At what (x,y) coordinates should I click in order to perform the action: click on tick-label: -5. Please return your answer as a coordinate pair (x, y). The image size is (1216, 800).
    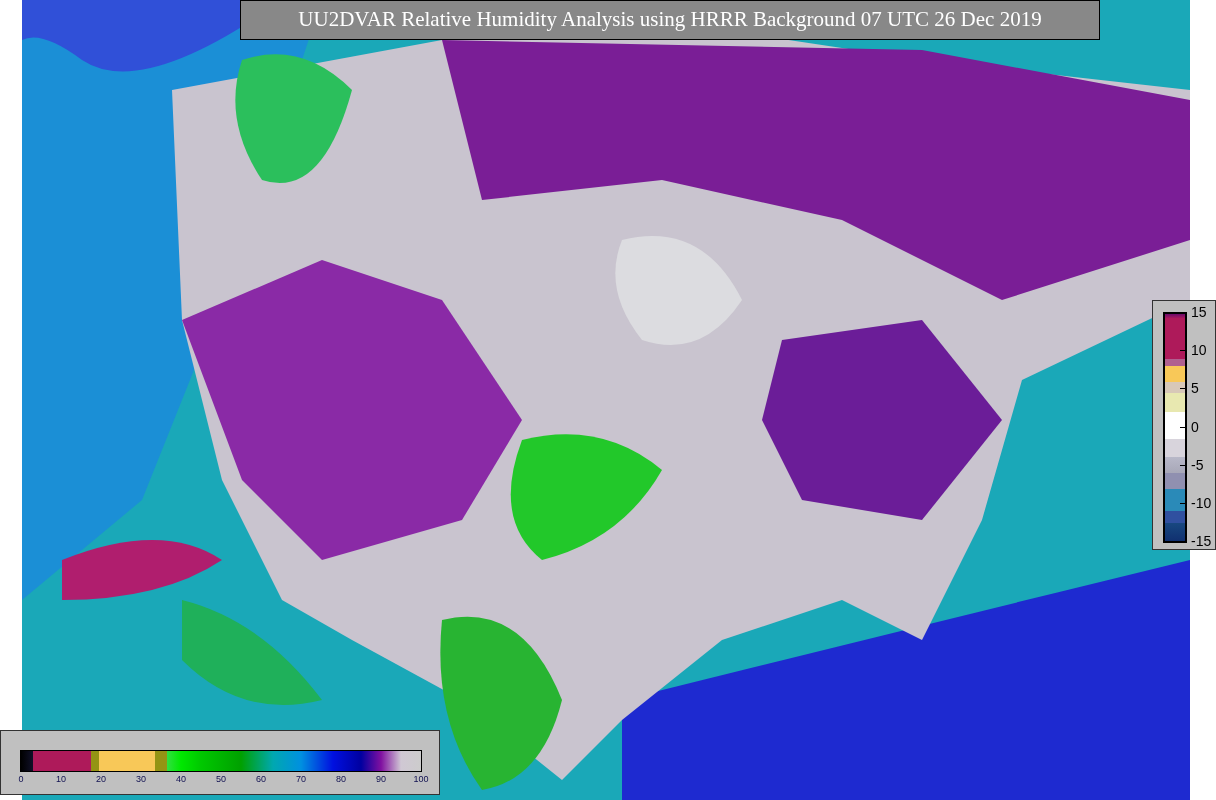
    Looking at the image, I should click on (1197, 464).